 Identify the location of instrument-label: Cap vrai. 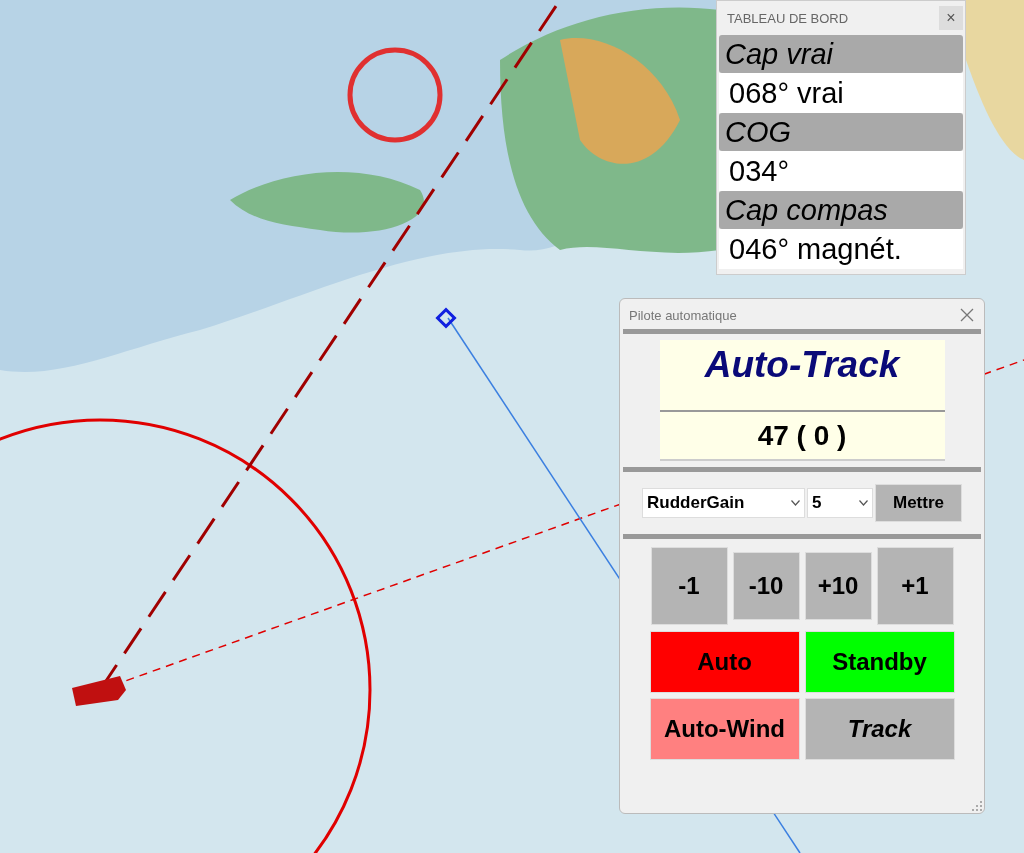
(841, 54).